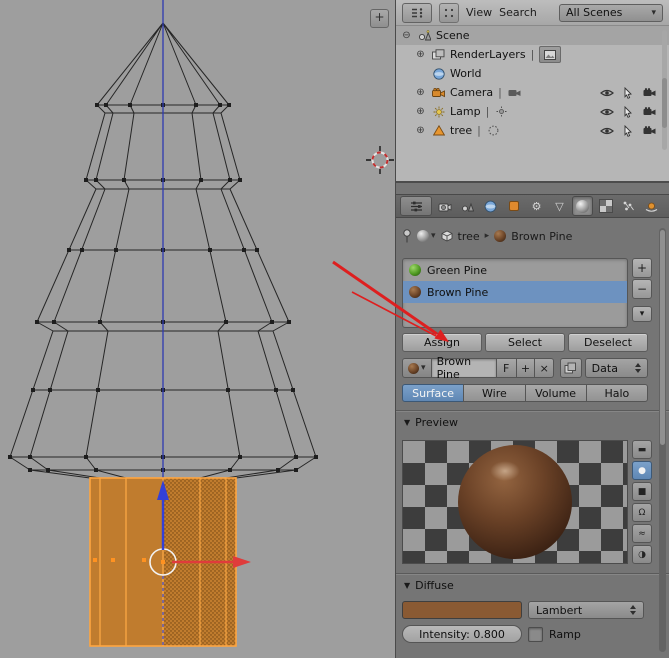 The width and height of the screenshot is (669, 658). I want to click on tab-render, so click(444, 206).